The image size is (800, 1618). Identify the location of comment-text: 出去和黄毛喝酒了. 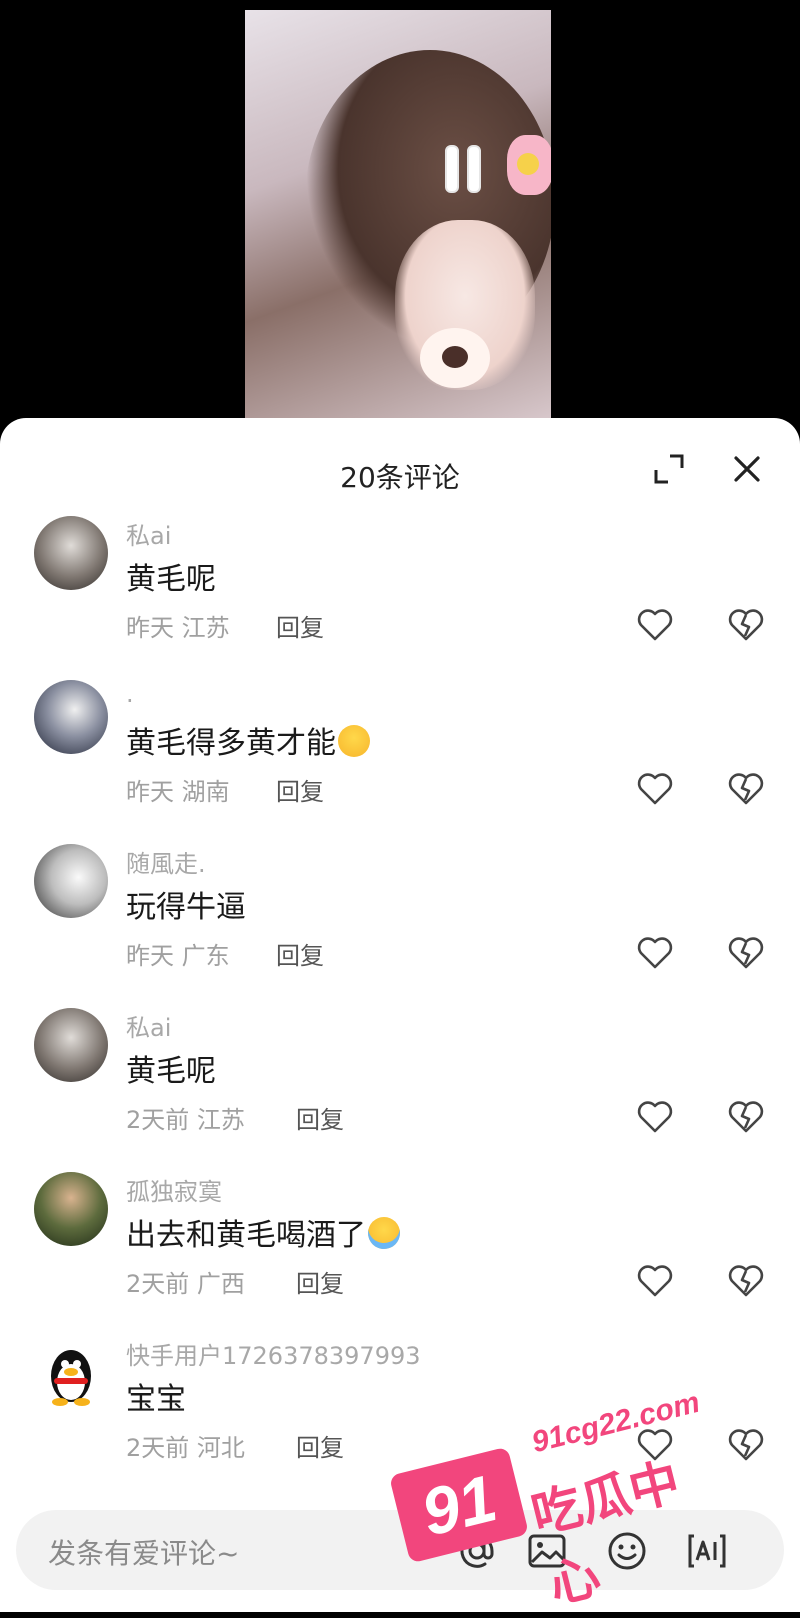
(263, 1232).